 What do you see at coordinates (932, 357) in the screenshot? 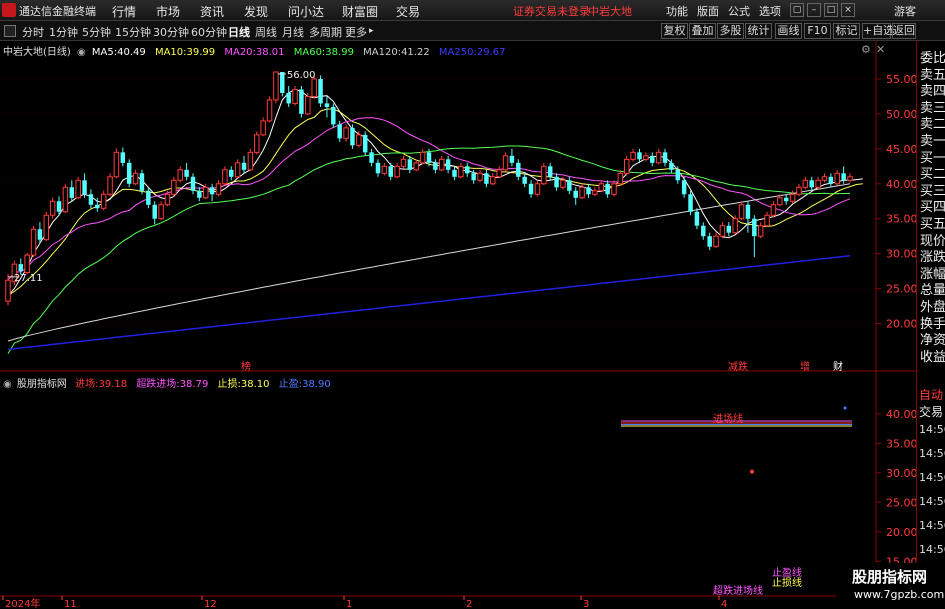
I see `quote-field-18: 收益` at bounding box center [932, 357].